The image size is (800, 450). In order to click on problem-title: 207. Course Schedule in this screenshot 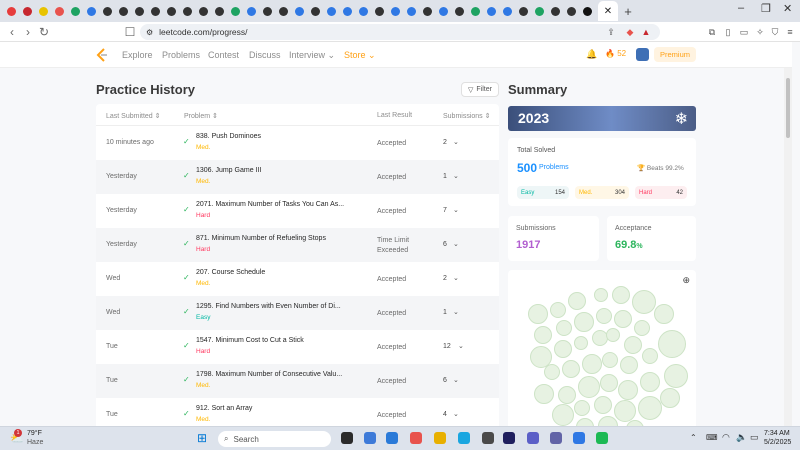, I will do `click(230, 272)`.